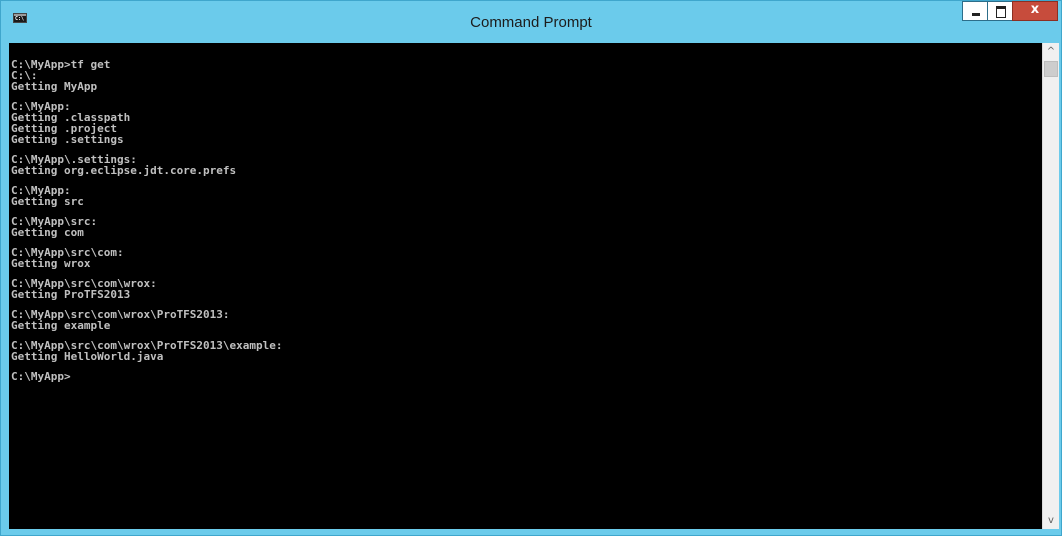 This screenshot has height=536, width=1062. What do you see at coordinates (47, 201) in the screenshot?
I see `console-line: Getting src` at bounding box center [47, 201].